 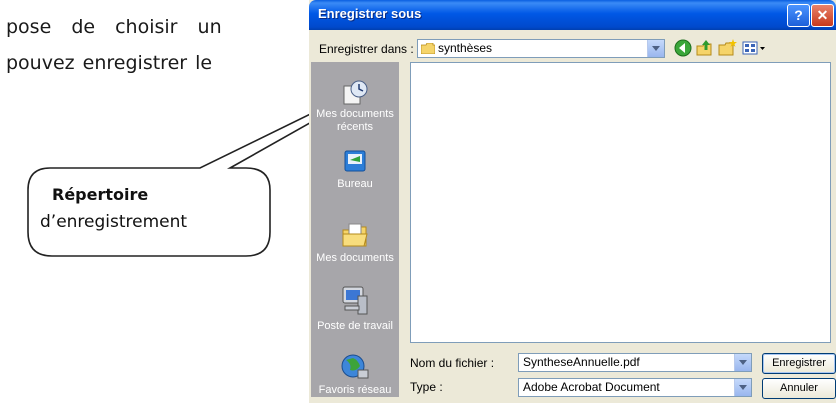 What do you see at coordinates (541, 48) in the screenshot?
I see `save-in-combobox: synthèses` at bounding box center [541, 48].